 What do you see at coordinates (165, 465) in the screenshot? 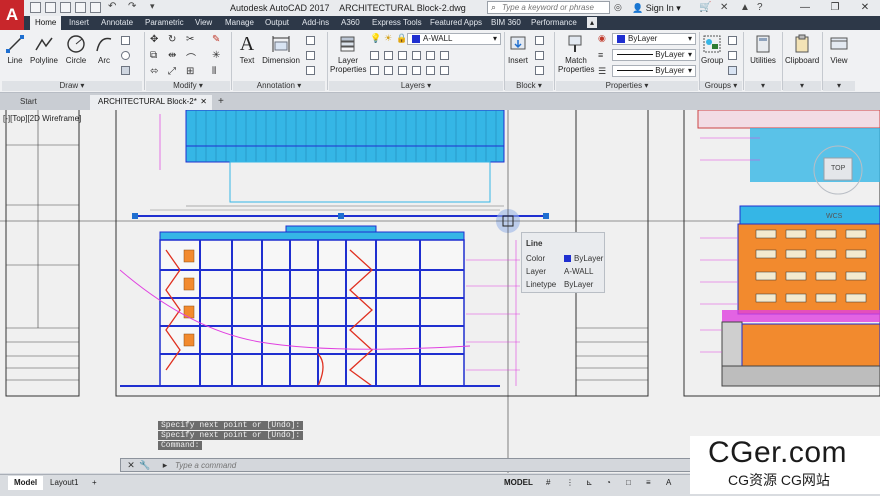
I see `command-history-icon: ▸` at bounding box center [165, 465].